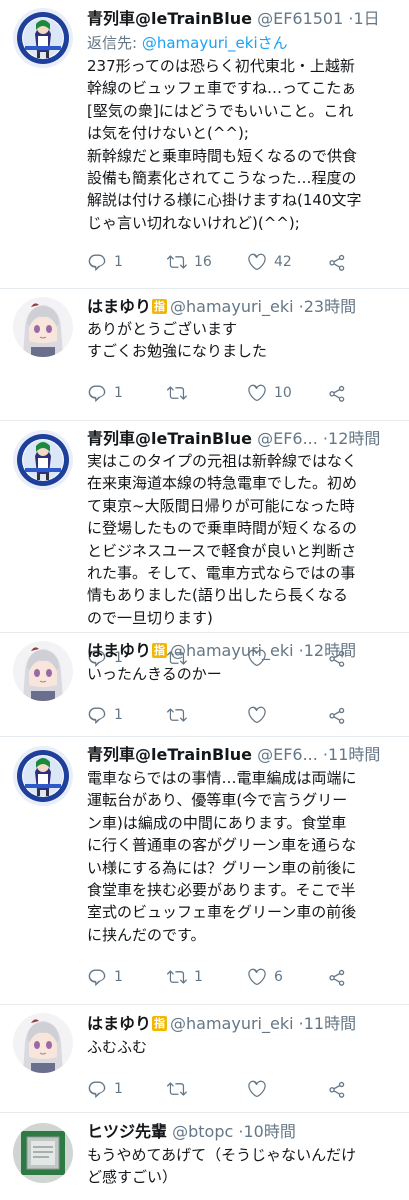  Describe the element at coordinates (215, 43) in the screenshot. I see `reply-to-link: @hamayuri_ekiさん` at that location.